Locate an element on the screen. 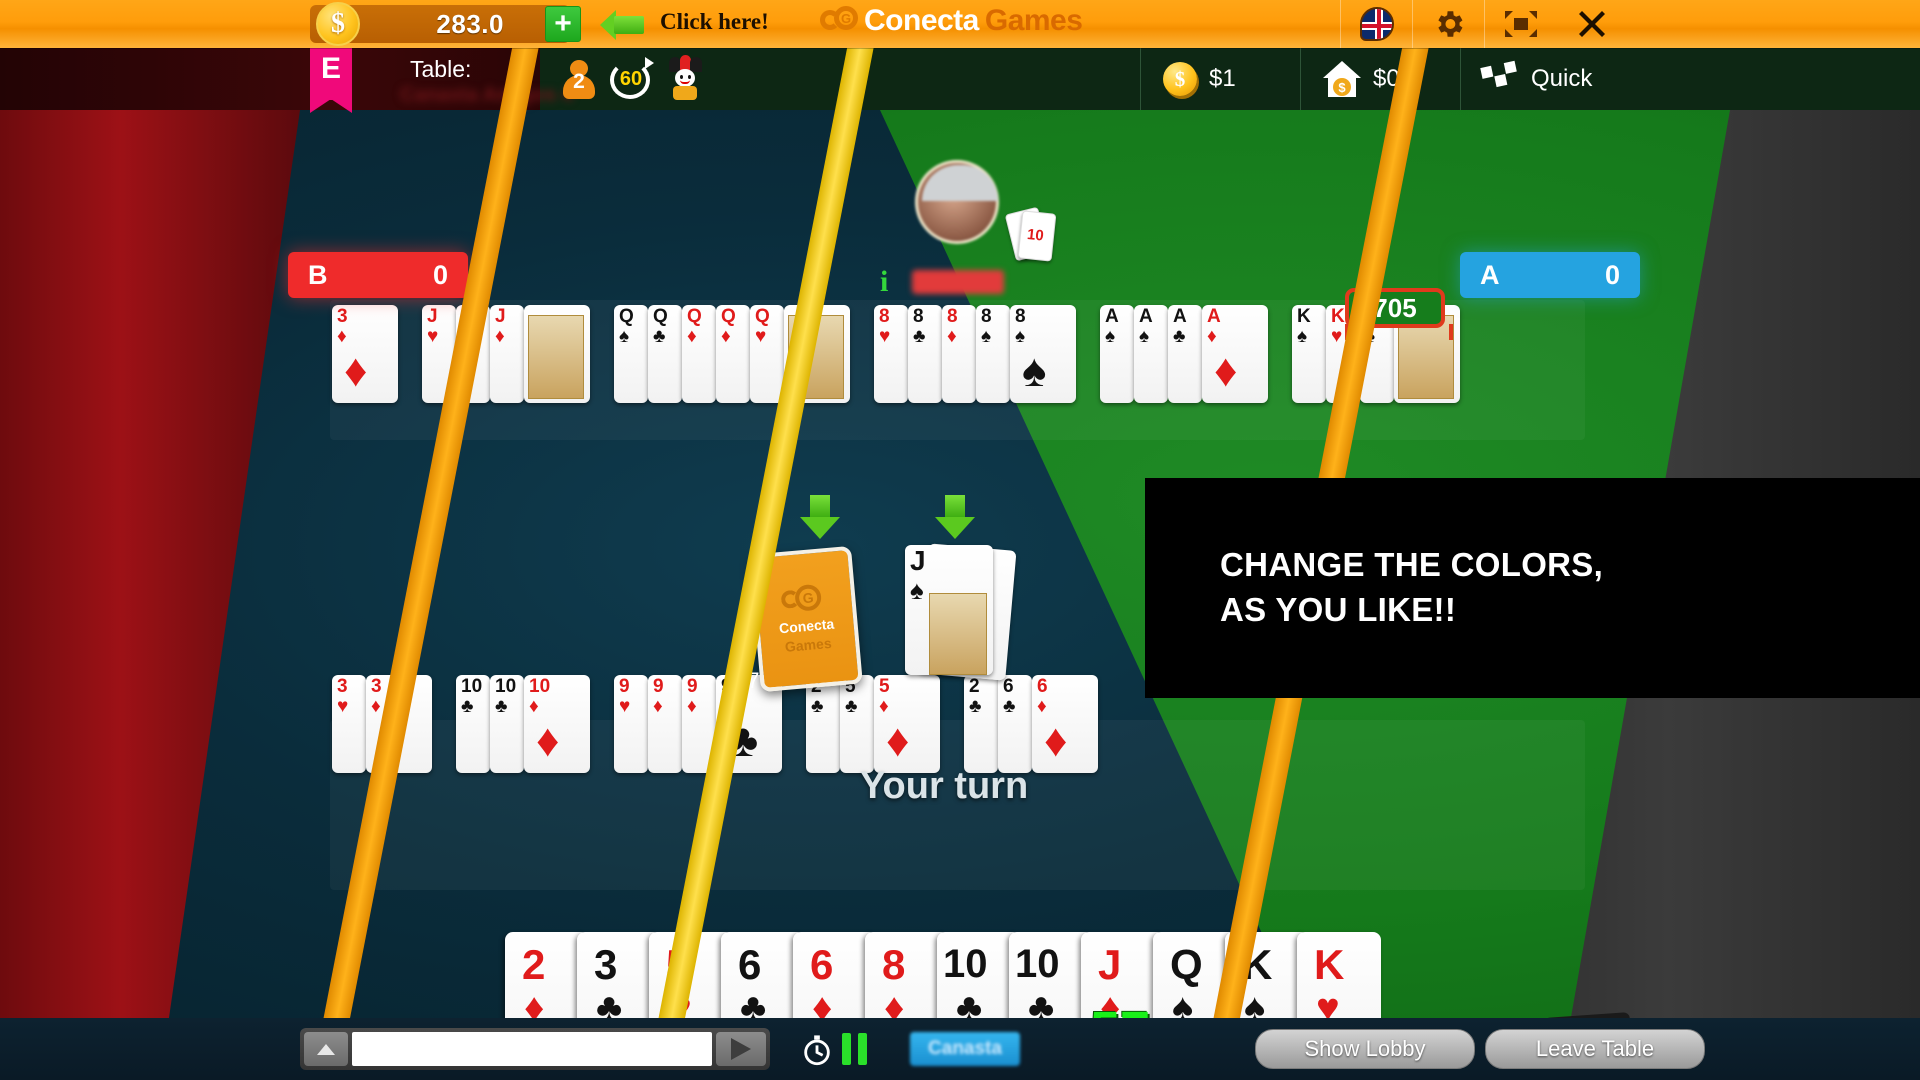 Image resolution: width=1920 pixels, height=1080 pixels. table-label: Table: is located at coordinates (441, 69).